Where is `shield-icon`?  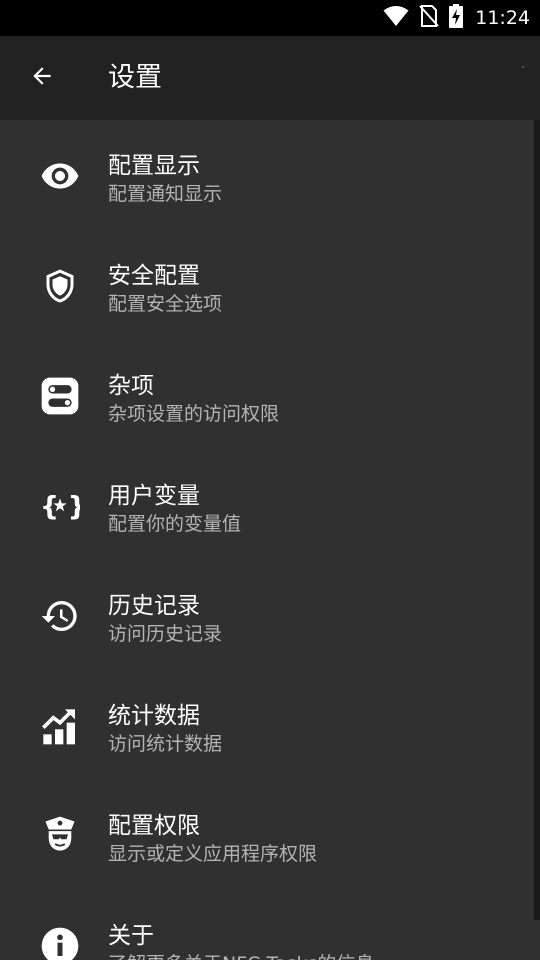
shield-icon is located at coordinates (60, 286).